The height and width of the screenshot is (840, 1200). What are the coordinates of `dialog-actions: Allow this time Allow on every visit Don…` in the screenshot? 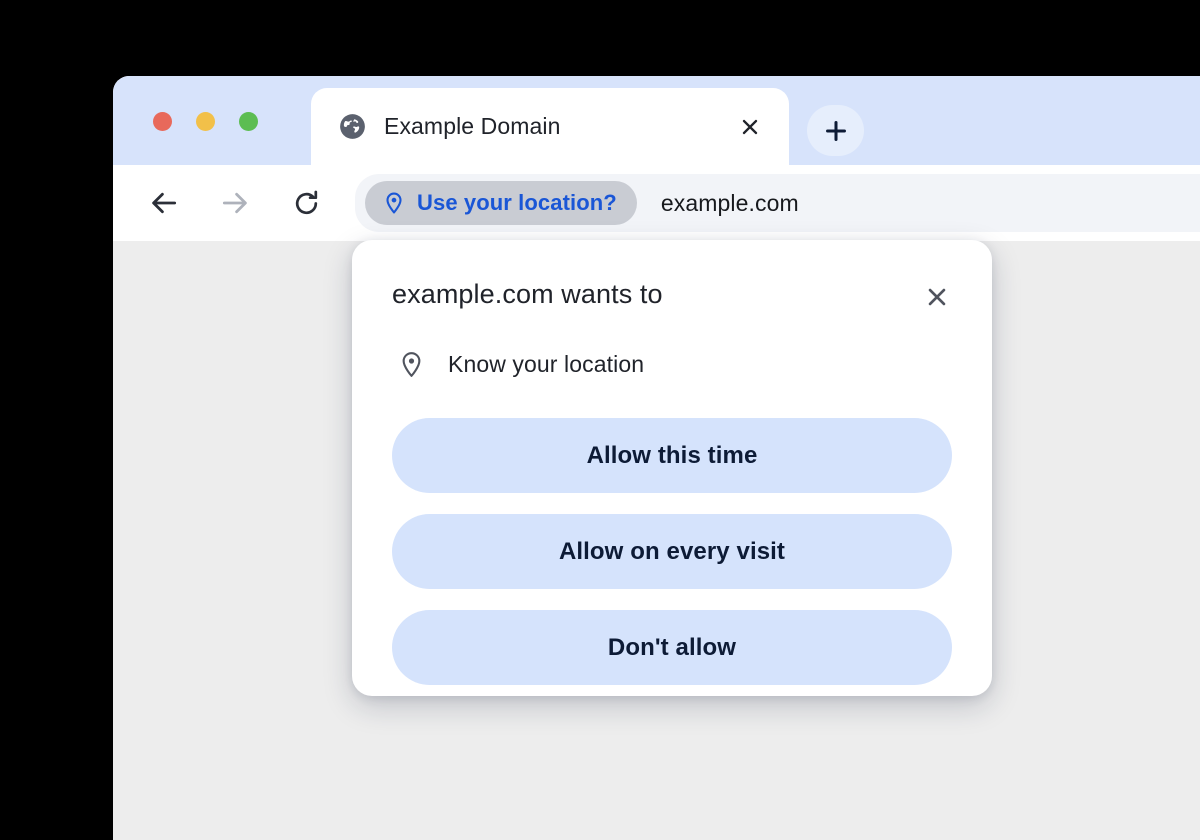 It's located at (672, 551).